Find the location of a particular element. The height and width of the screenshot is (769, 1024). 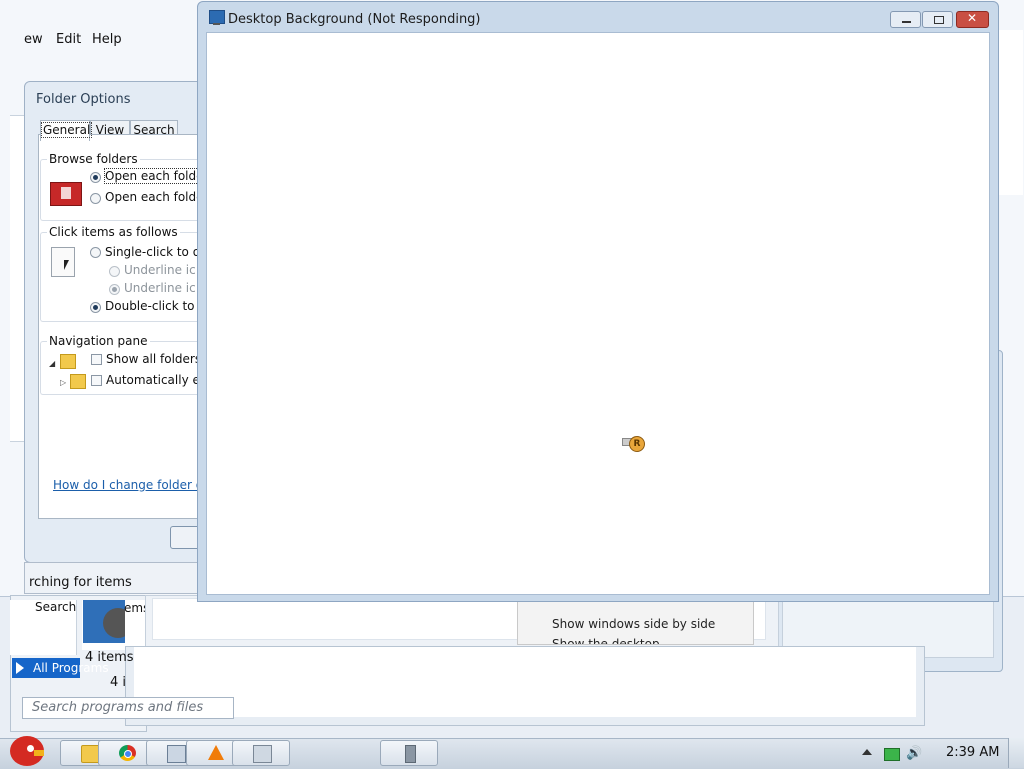

menu-edit: Edit is located at coordinates (68, 39).